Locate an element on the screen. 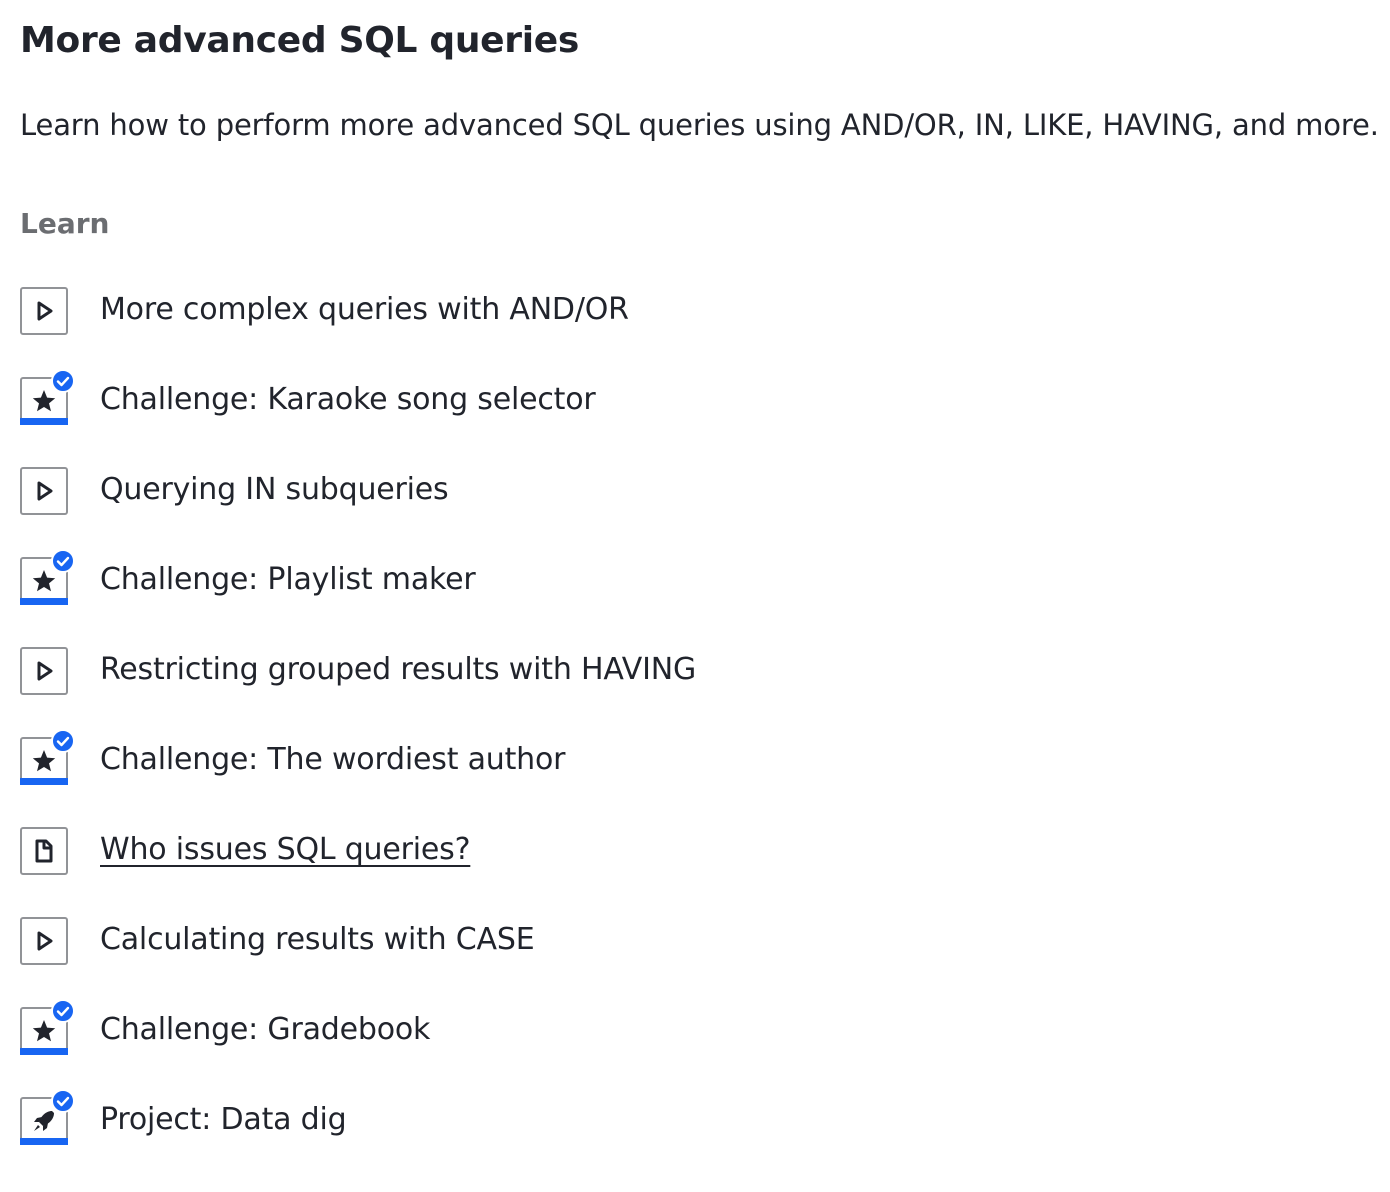 The width and height of the screenshot is (1390, 1192). lesson-item: Project: Data dig is located at coordinates (705, 1138).